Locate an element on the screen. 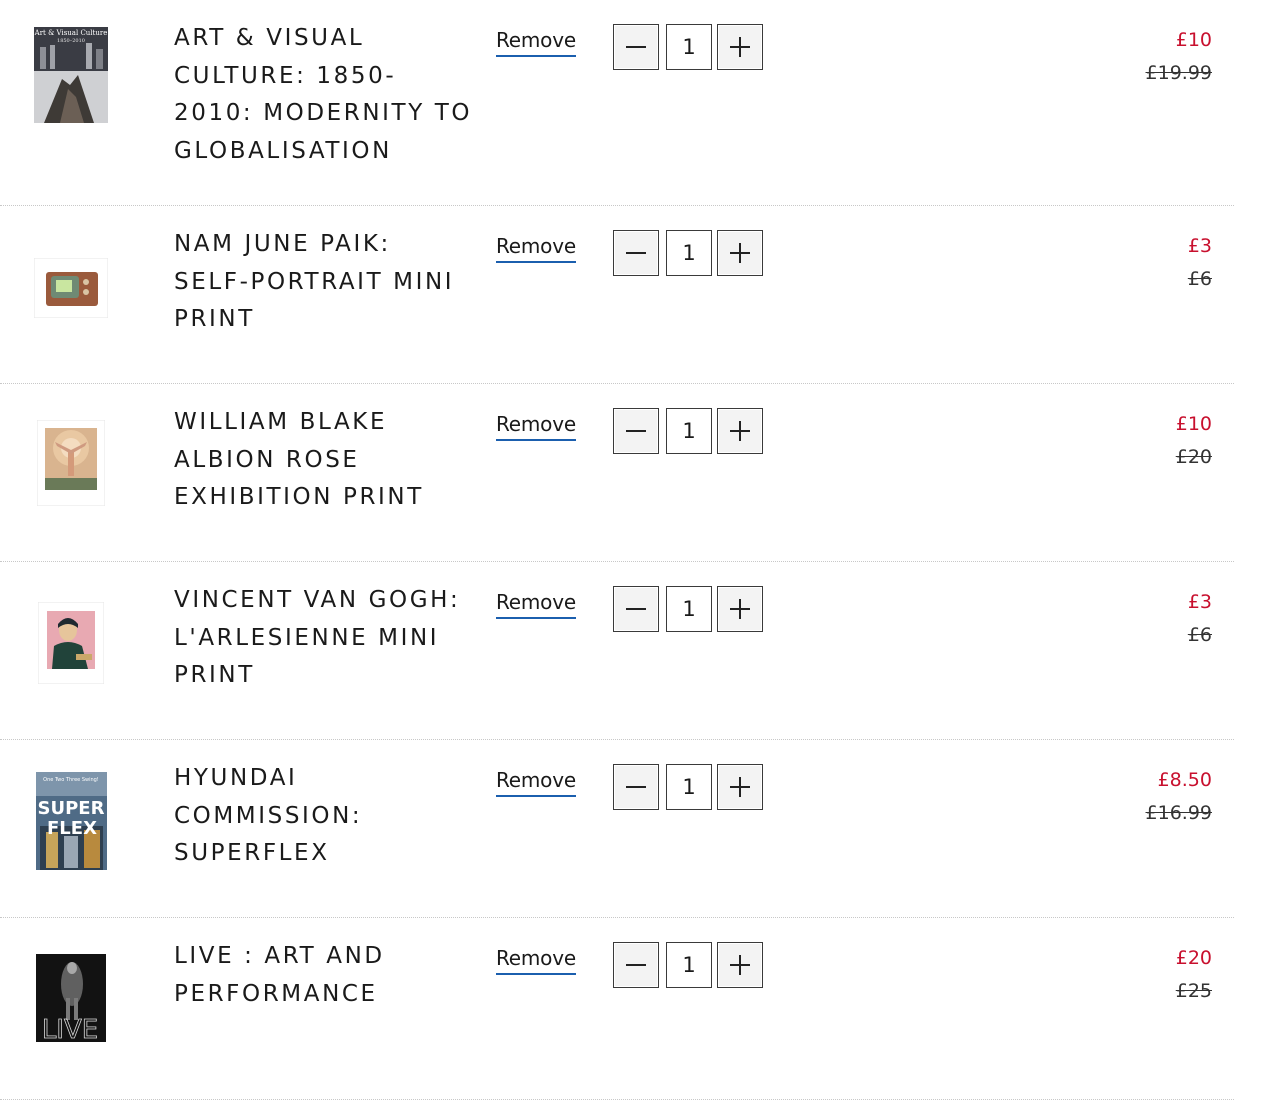 The image size is (1280, 1104). book-cover-image: Art & Visual Culture 1850–2010 is located at coordinates (71, 75).